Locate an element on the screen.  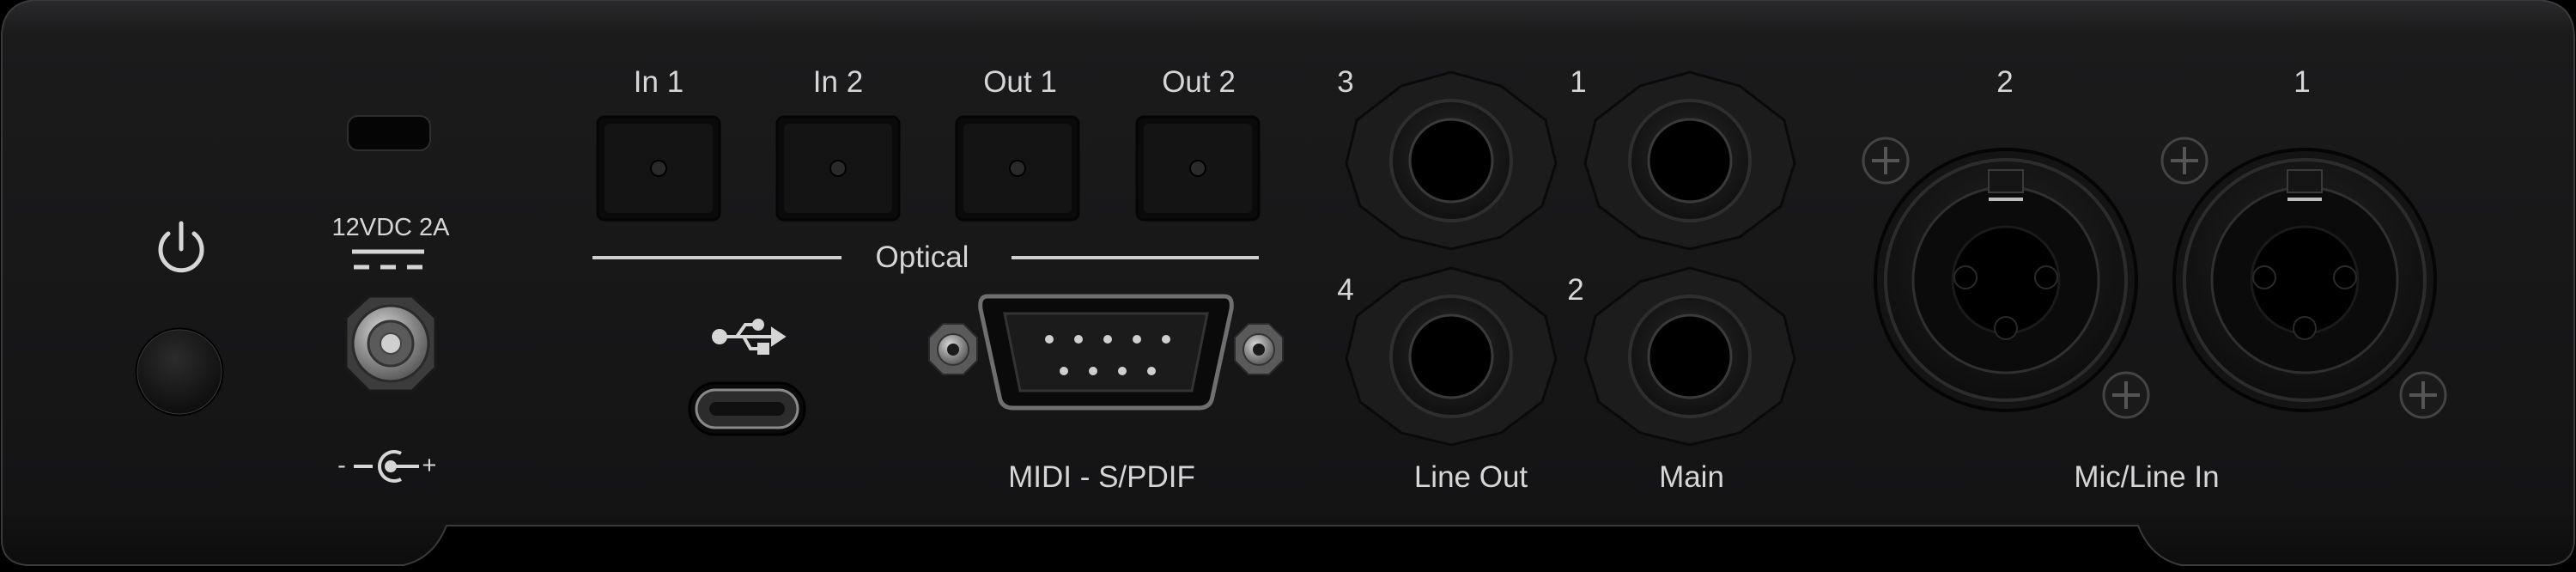
mic-line-in-label: Mic/Line In is located at coordinates (2147, 477).